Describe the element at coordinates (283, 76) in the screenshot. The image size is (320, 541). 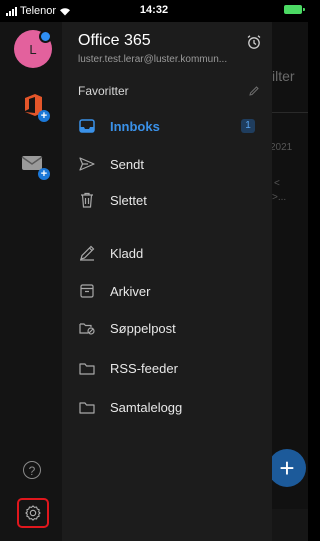
I see `filter-label: ilter` at that location.